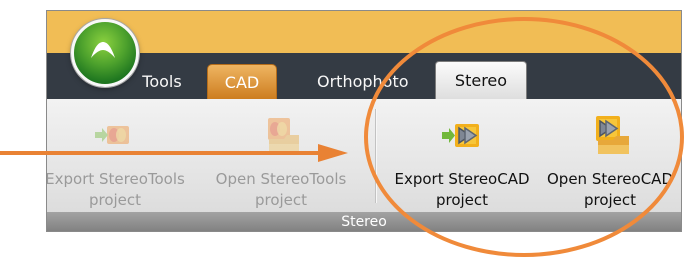  I want to click on app-menu-button, so click(105, 53).